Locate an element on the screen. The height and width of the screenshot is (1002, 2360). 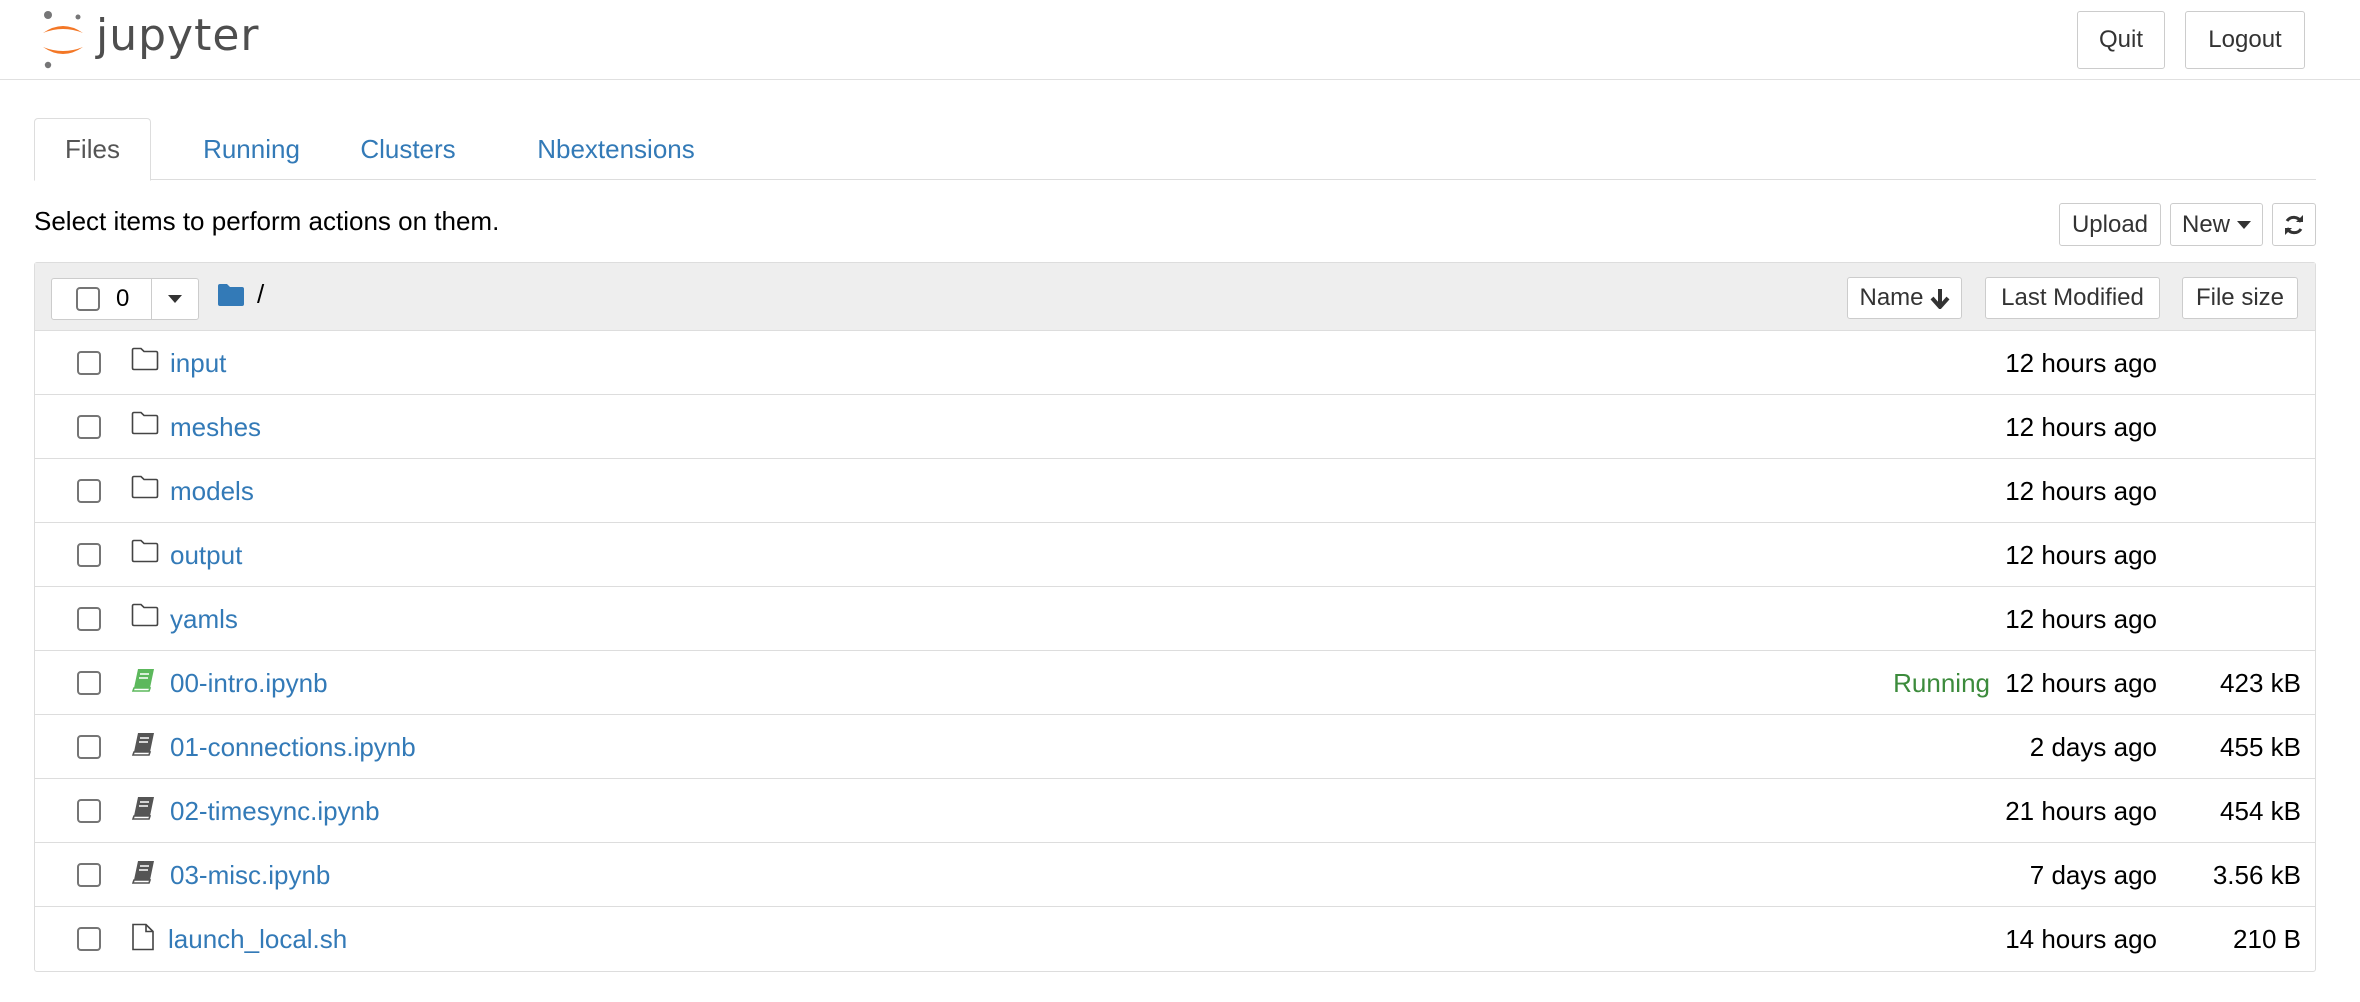
last-modified: 14 hours ago is located at coordinates (2081, 939).